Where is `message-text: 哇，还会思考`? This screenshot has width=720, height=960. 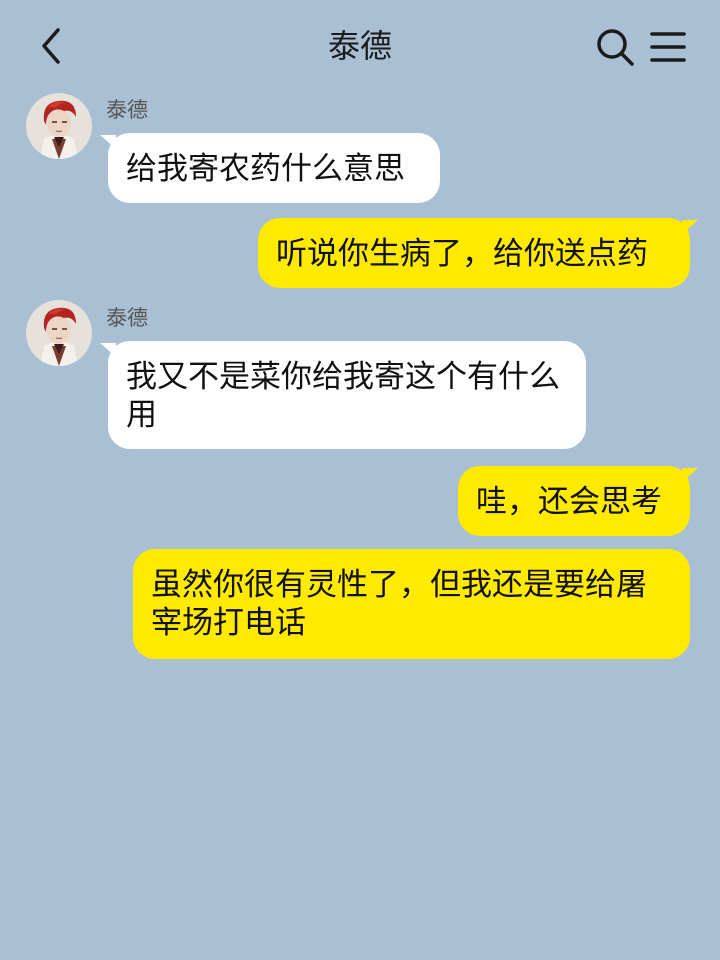
message-text: 哇，还会思考 is located at coordinates (569, 502).